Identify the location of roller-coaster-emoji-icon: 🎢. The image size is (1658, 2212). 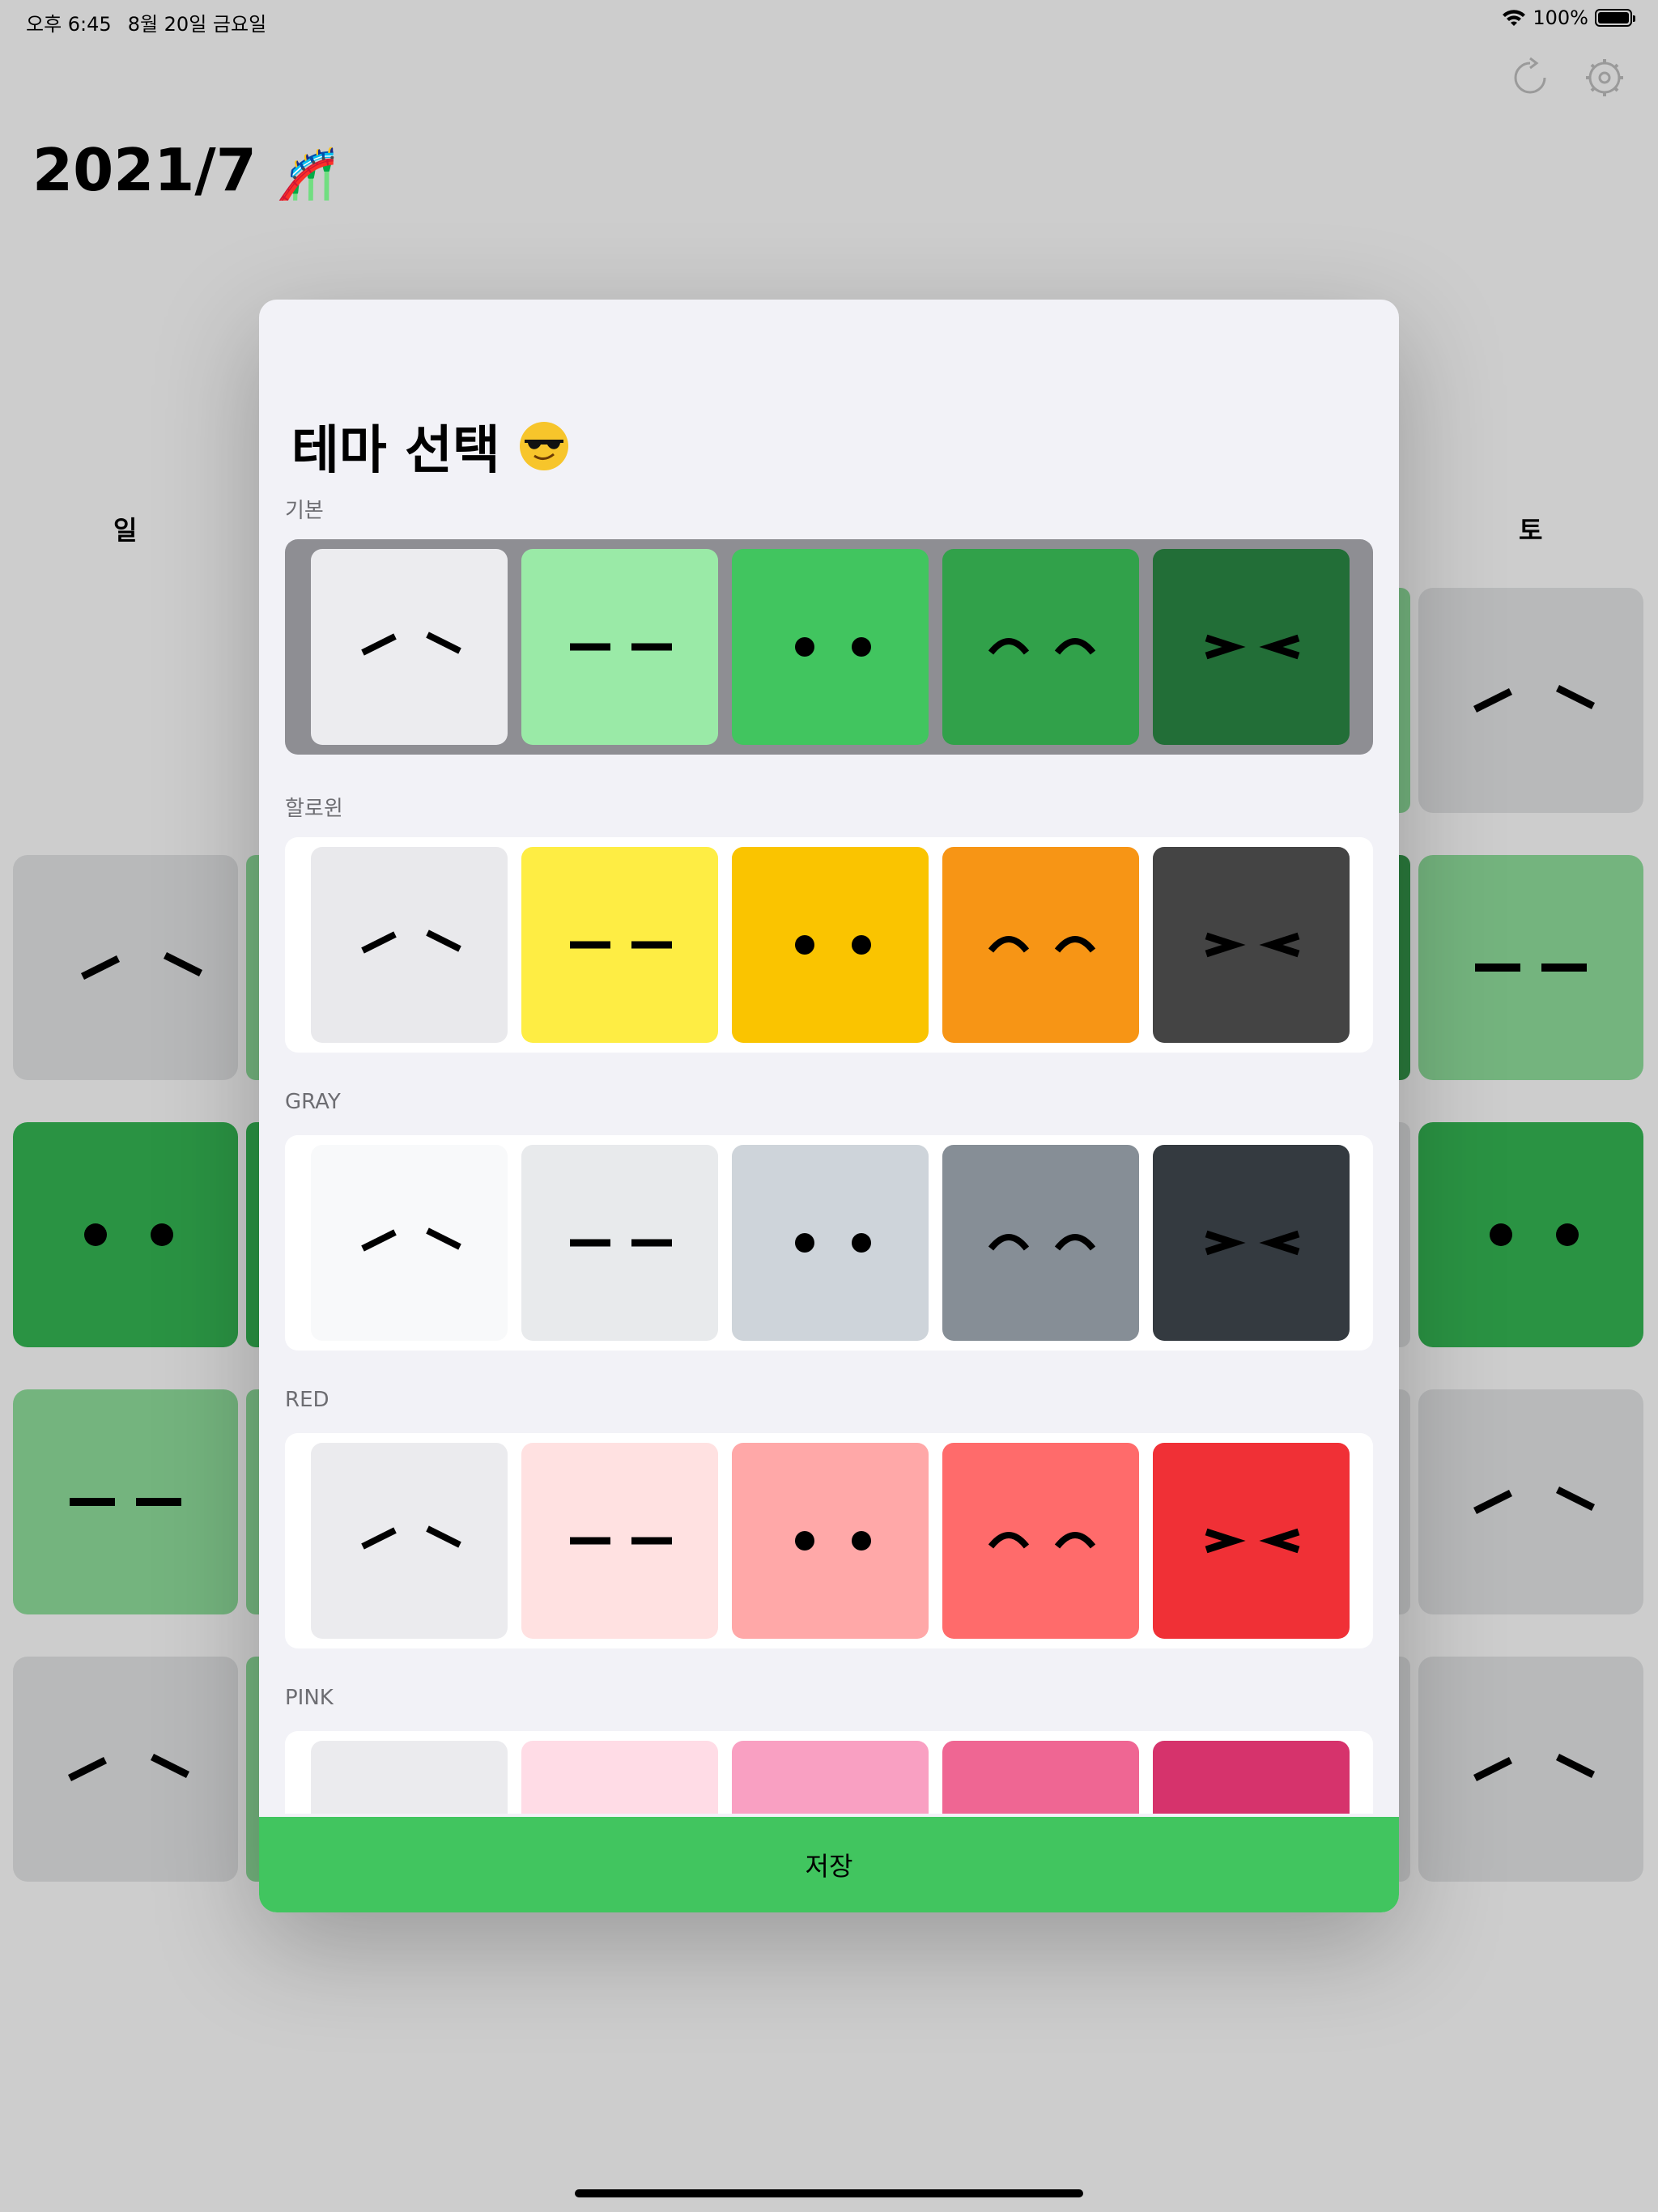
(307, 174).